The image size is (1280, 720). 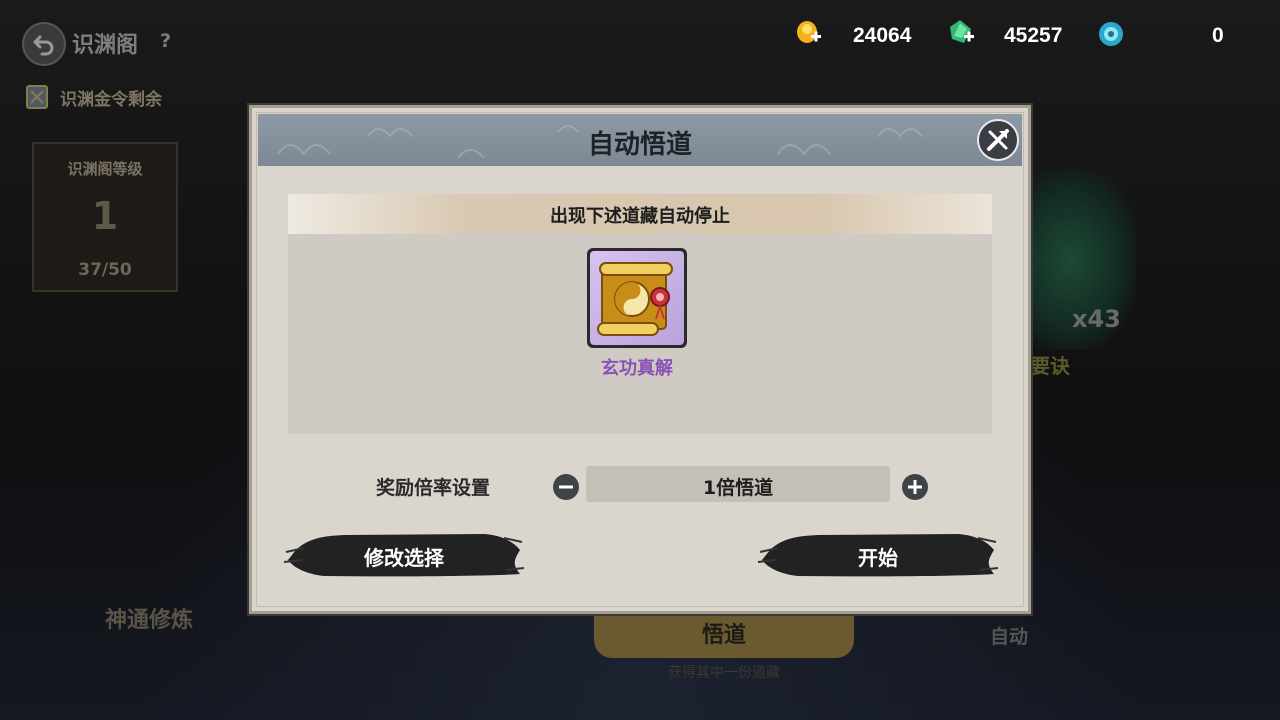 What do you see at coordinates (724, 673) in the screenshot?
I see `enlighten-subtext: 获得其中一份道藏` at bounding box center [724, 673].